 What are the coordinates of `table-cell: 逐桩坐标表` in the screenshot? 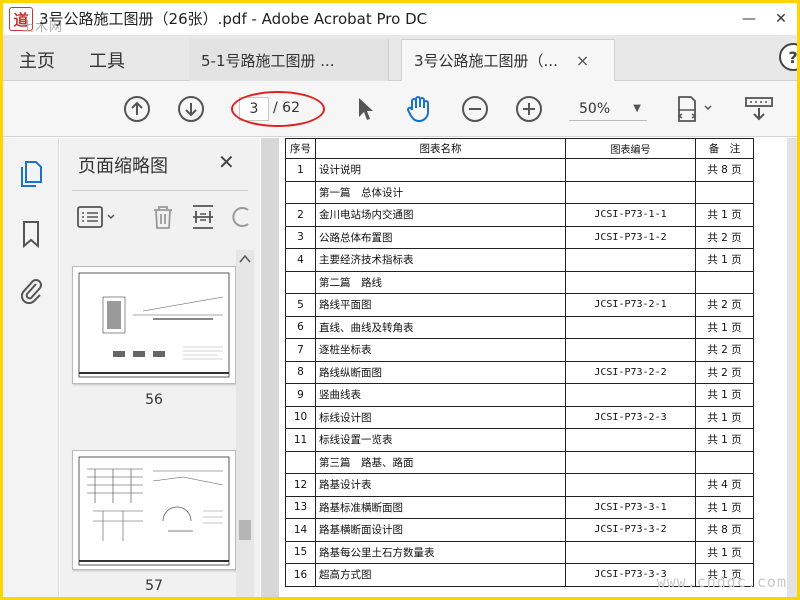 It's located at (440, 350).